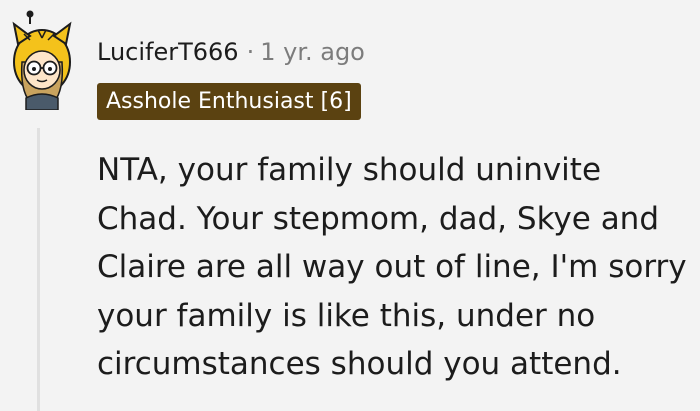 The width and height of the screenshot is (700, 411). I want to click on thread-collapse-line, so click(38, 269).